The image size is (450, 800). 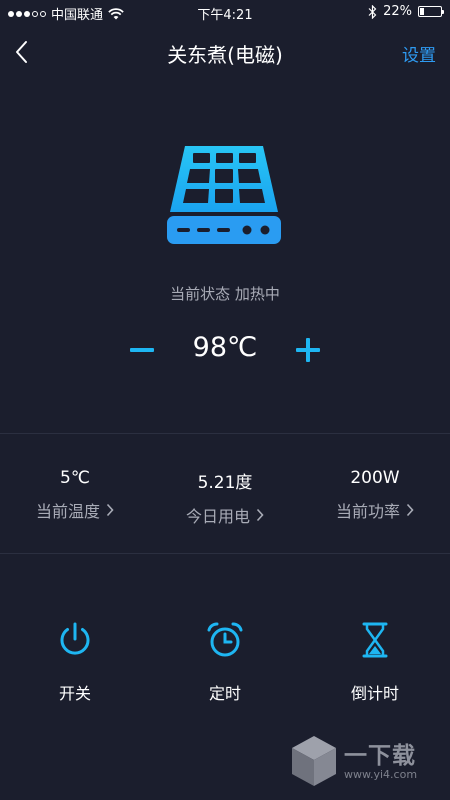 What do you see at coordinates (225, 483) in the screenshot?
I see `stat-value: 5.21度` at bounding box center [225, 483].